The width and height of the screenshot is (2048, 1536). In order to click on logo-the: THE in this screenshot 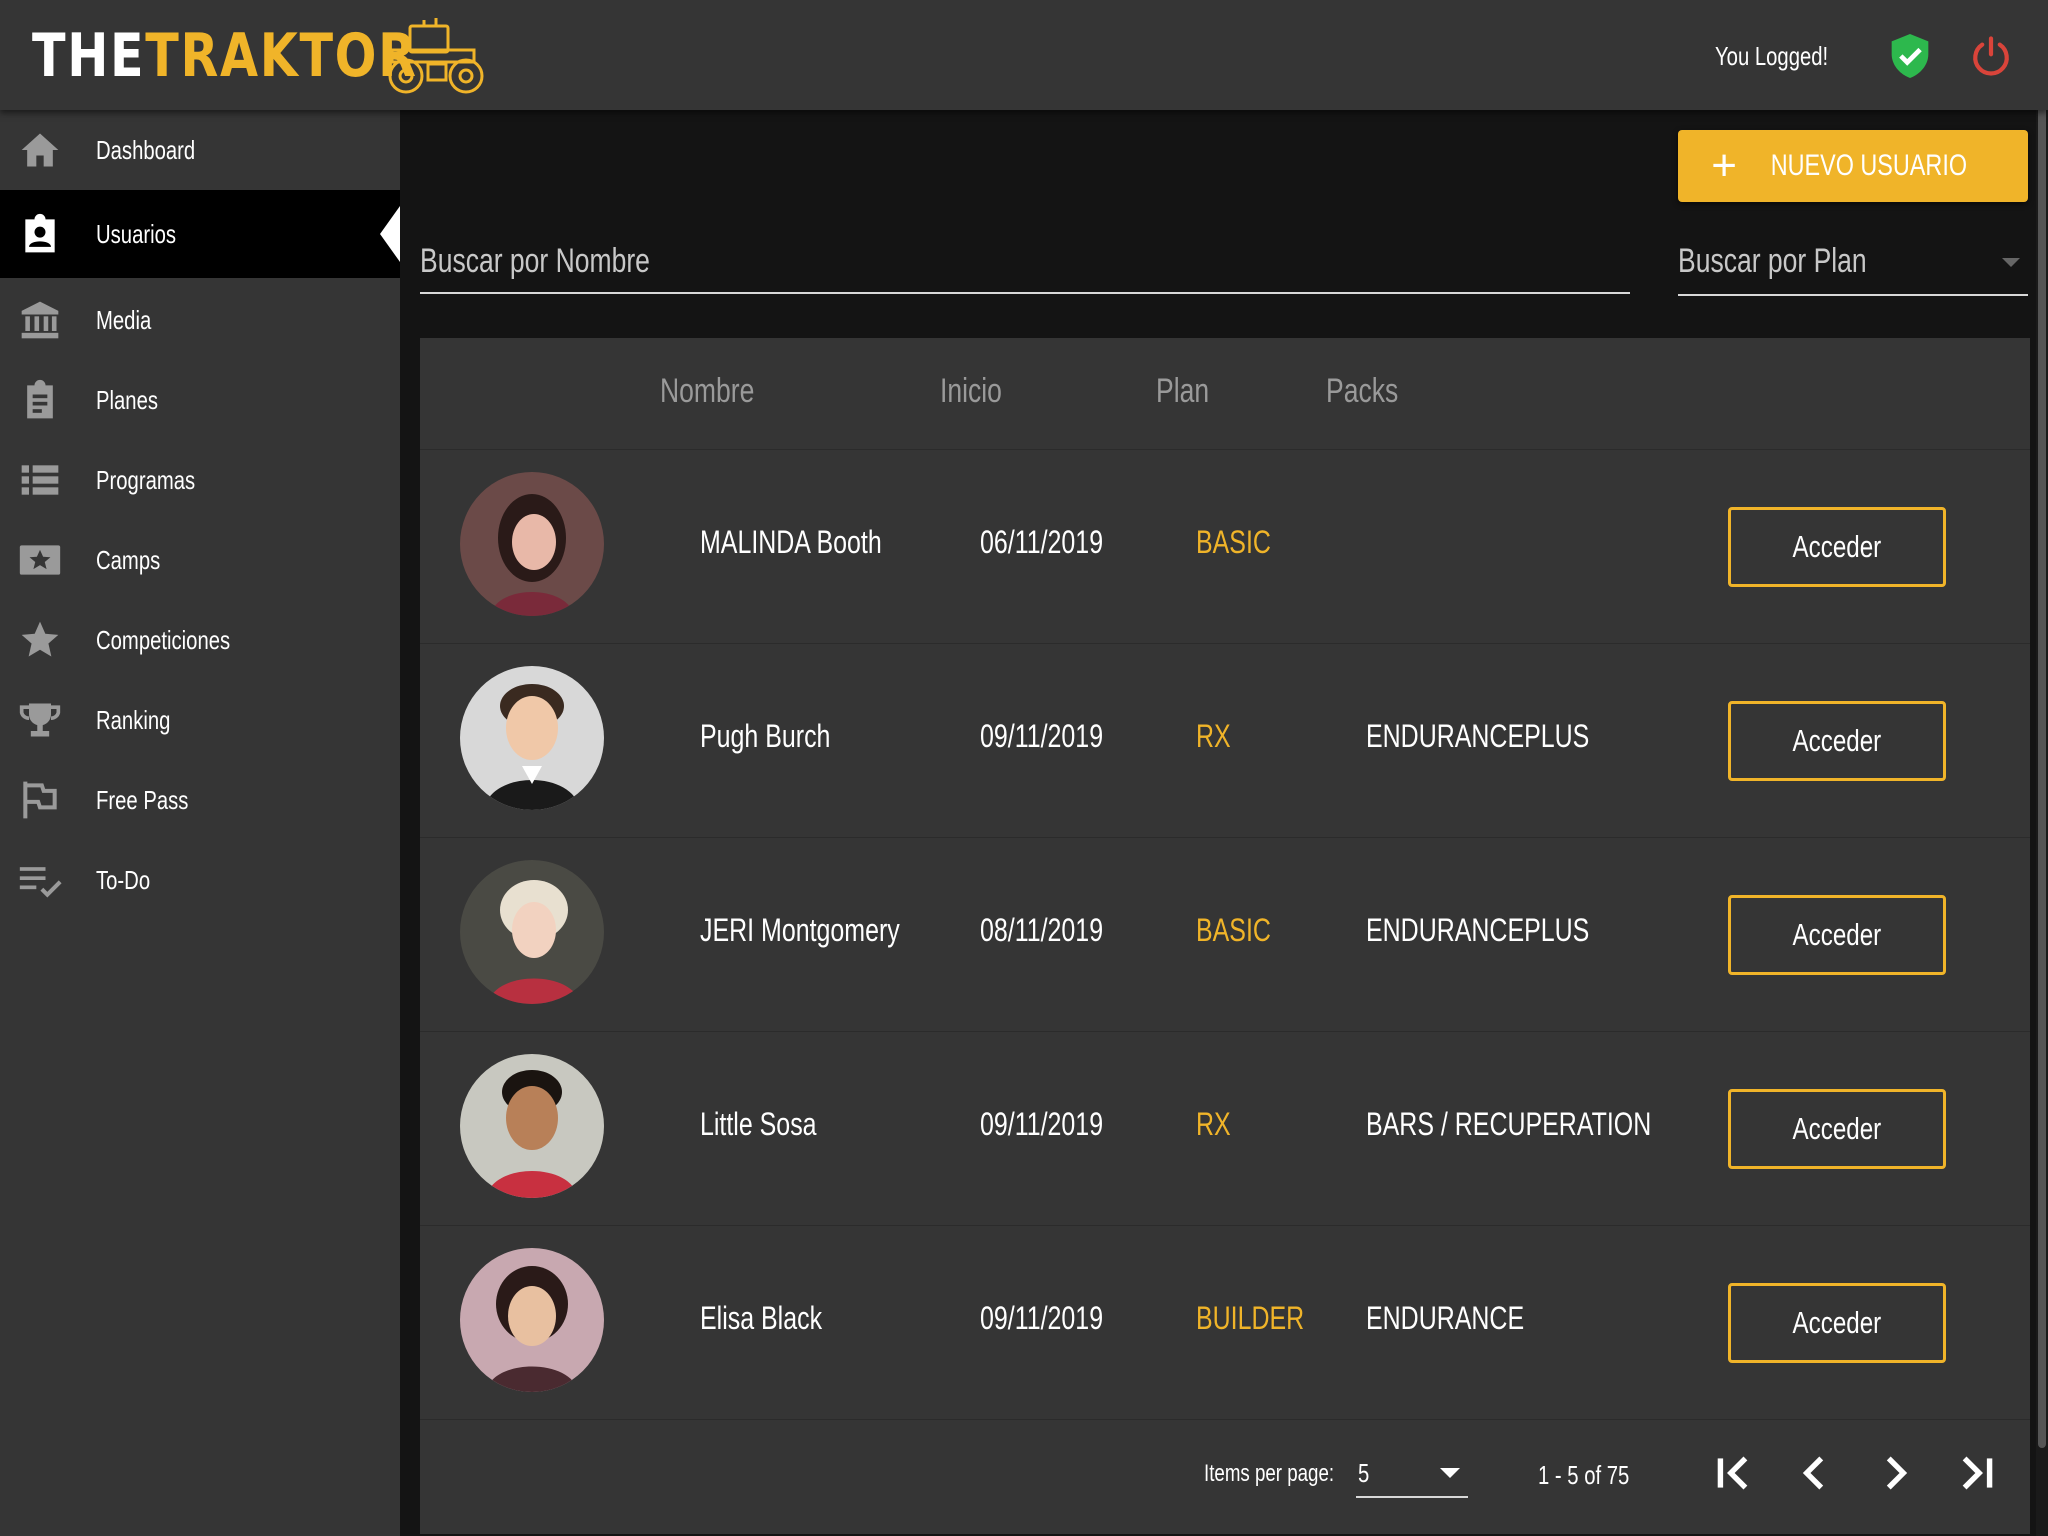, I will do `click(89, 56)`.